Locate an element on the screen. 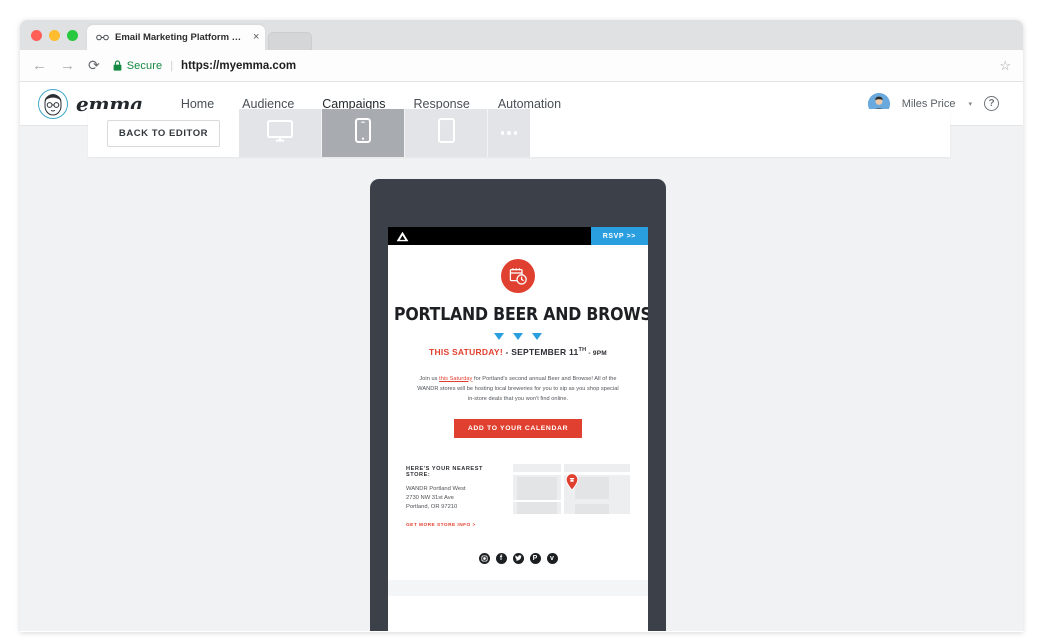 The height and width of the screenshot is (640, 1040). url-text: https://myemma.com is located at coordinates (239, 65).